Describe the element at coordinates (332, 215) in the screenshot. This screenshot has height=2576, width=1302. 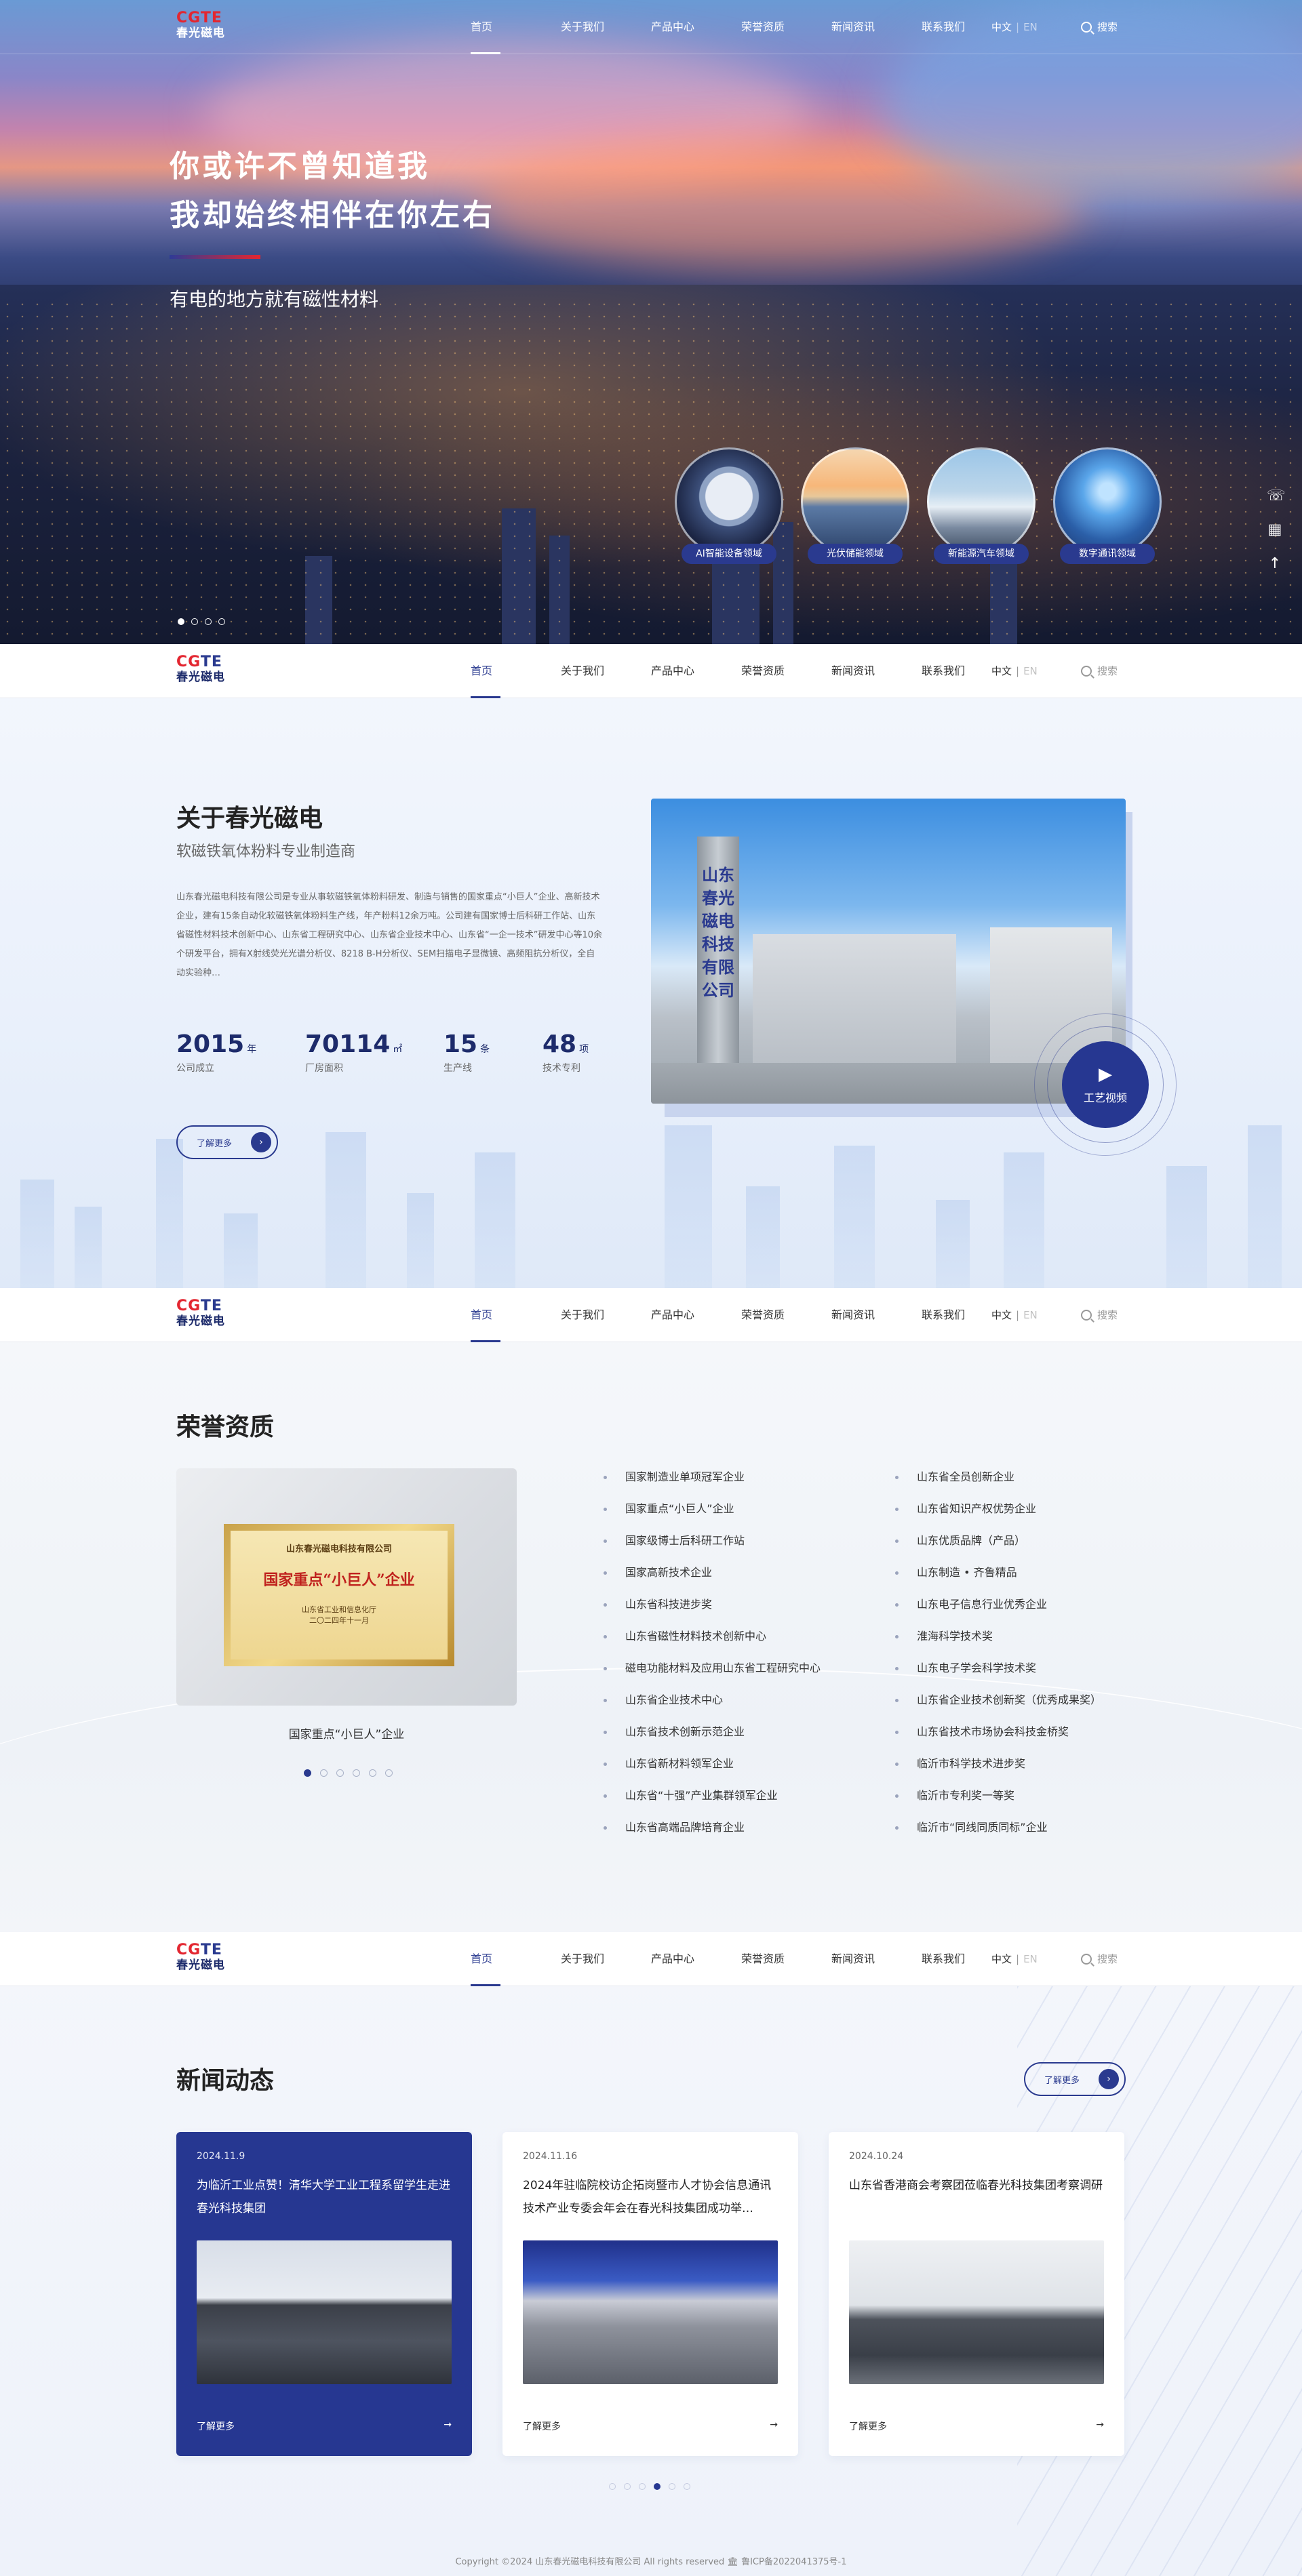
I see `hero-headline-line-2: 我却始终相伴在你左右` at that location.